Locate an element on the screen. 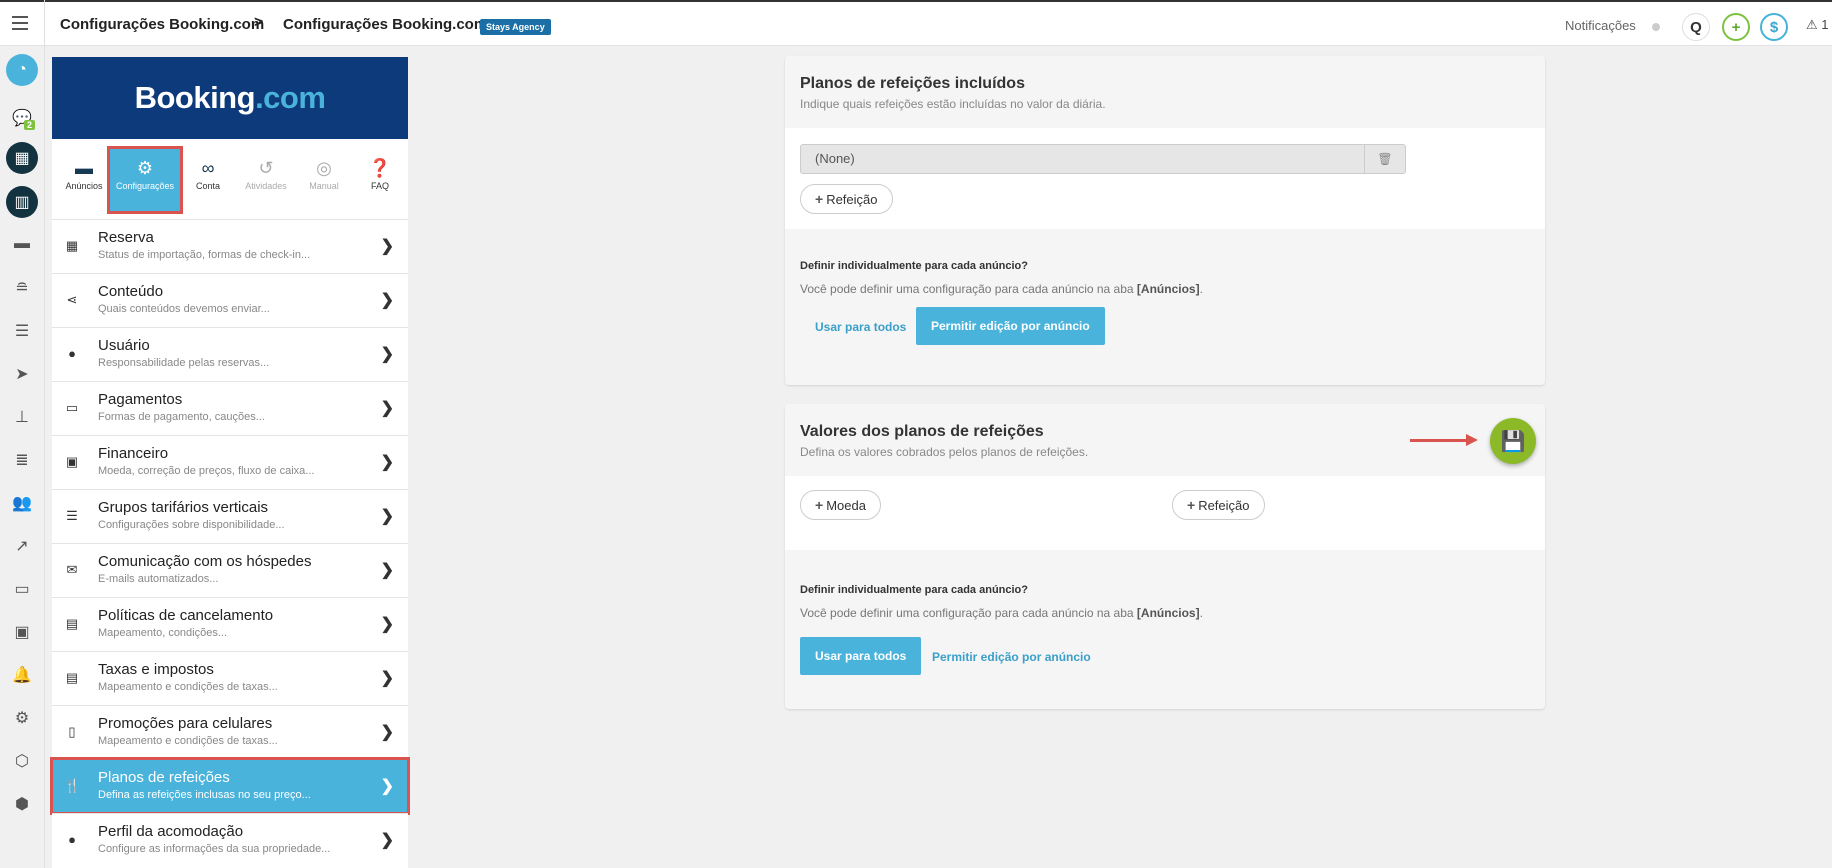 The image size is (1832, 868). hamburger-menu-icon is located at coordinates (20, 23).